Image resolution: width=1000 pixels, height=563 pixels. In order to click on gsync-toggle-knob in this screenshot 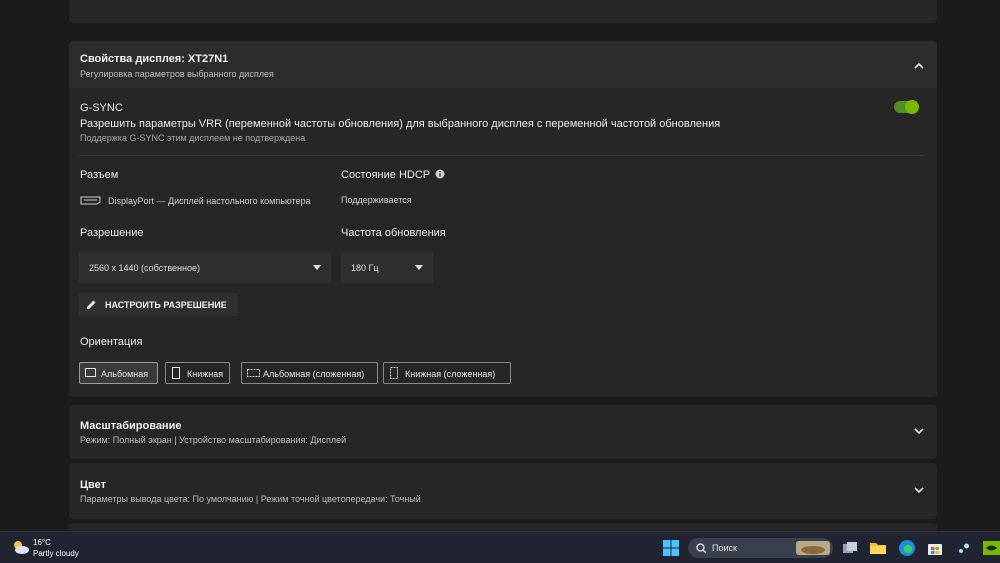, I will do `click(912, 107)`.